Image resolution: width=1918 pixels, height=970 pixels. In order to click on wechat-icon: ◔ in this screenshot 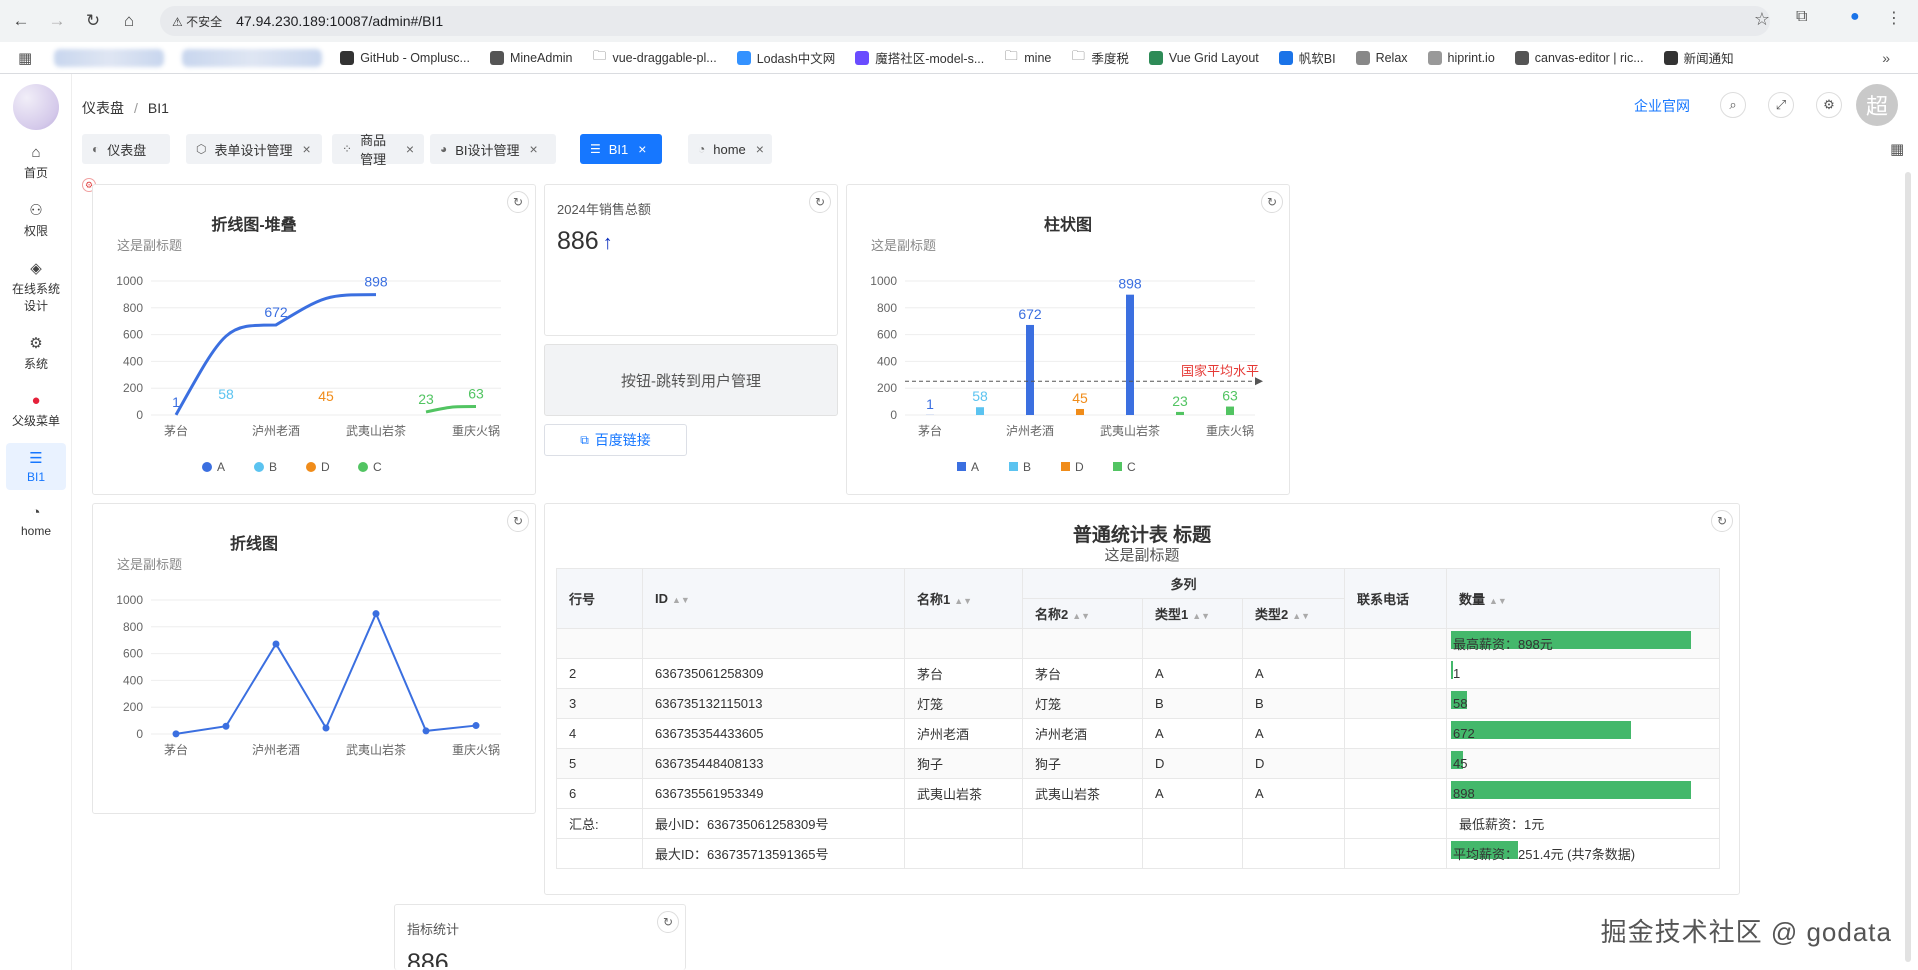, I will do `click(36, 512)`.